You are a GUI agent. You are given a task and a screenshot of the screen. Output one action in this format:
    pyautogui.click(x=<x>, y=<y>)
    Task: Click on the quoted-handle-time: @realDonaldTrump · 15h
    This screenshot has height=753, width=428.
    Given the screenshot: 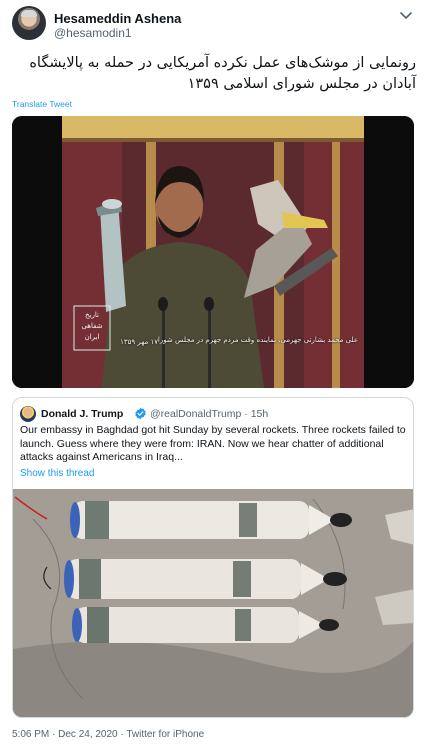 What is the action you would take?
    pyautogui.click(x=209, y=414)
    